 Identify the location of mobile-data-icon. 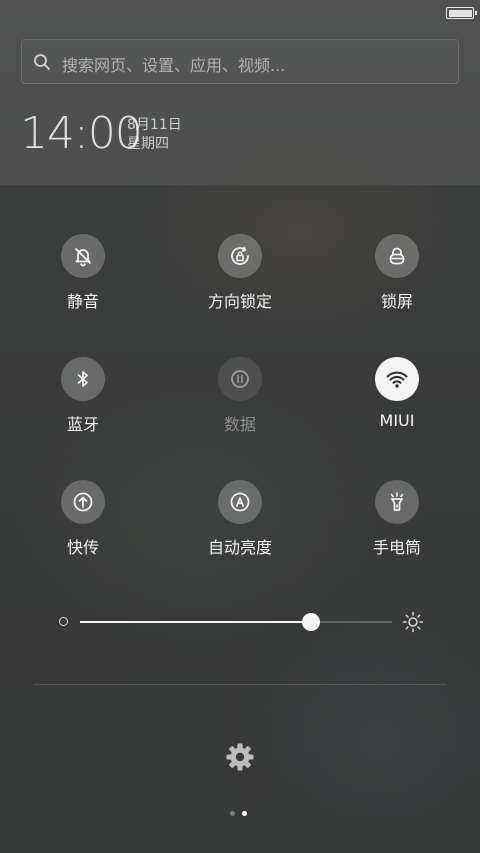
(240, 379).